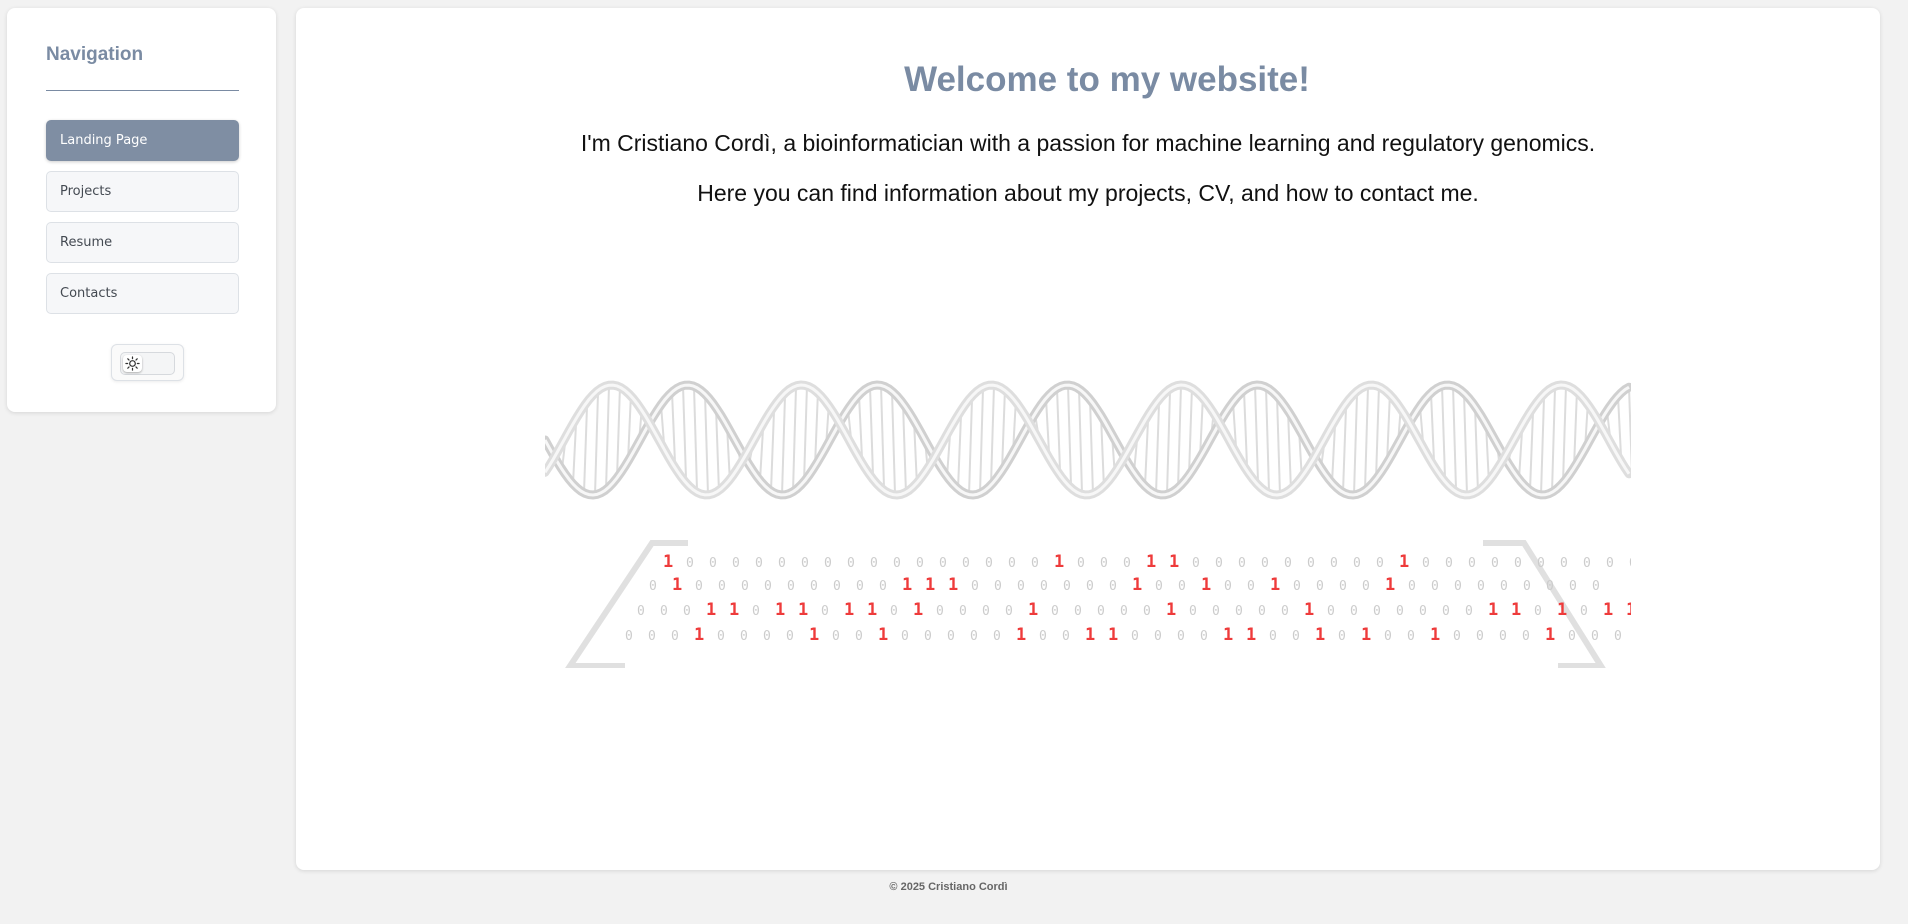 This screenshot has height=924, width=1908. I want to click on nav-item-landing-page: Landing Page, so click(142, 140).